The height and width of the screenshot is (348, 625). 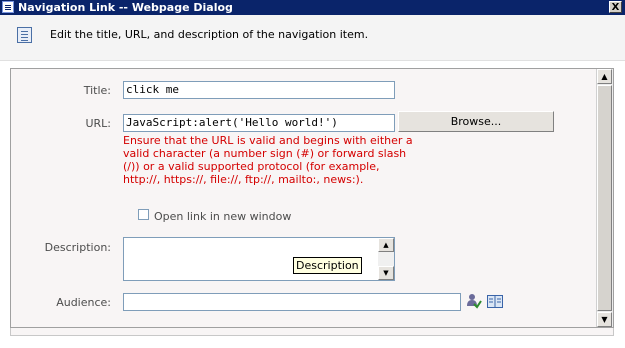 What do you see at coordinates (386, 273) in the screenshot?
I see `scroll-down-arrow-icon: ▼` at bounding box center [386, 273].